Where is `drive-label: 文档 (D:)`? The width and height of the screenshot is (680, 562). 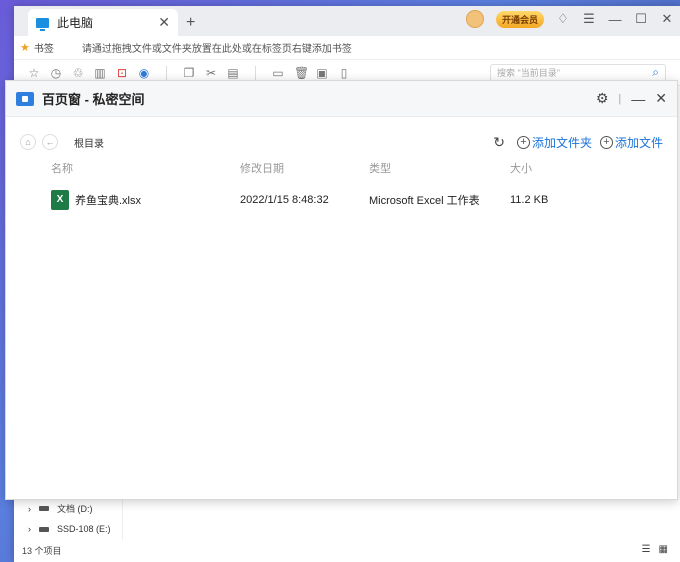 drive-label: 文档 (D:) is located at coordinates (75, 509).